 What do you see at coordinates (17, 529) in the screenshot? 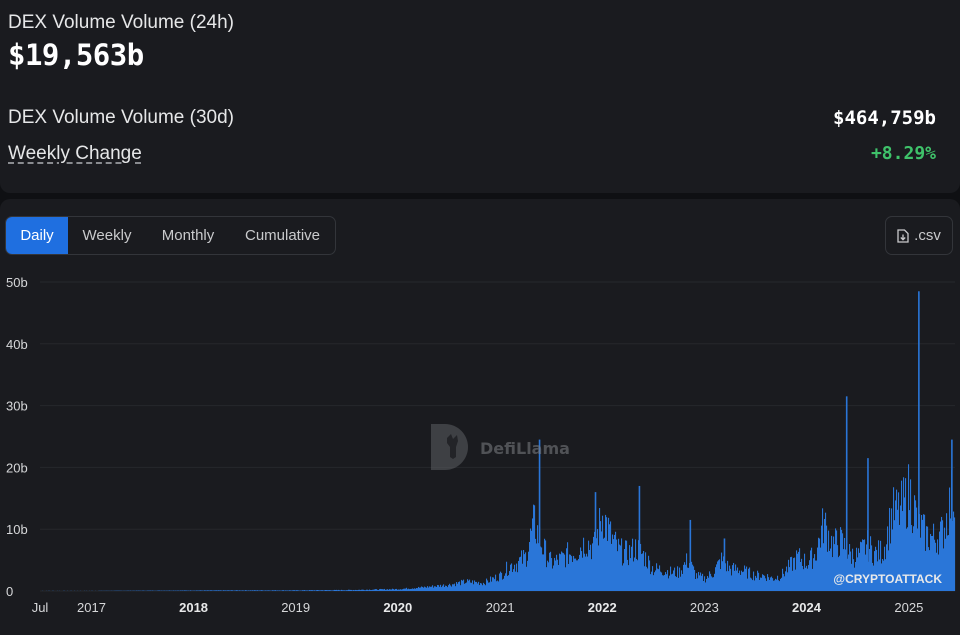
I see `y-tick-label: 10b` at bounding box center [17, 529].